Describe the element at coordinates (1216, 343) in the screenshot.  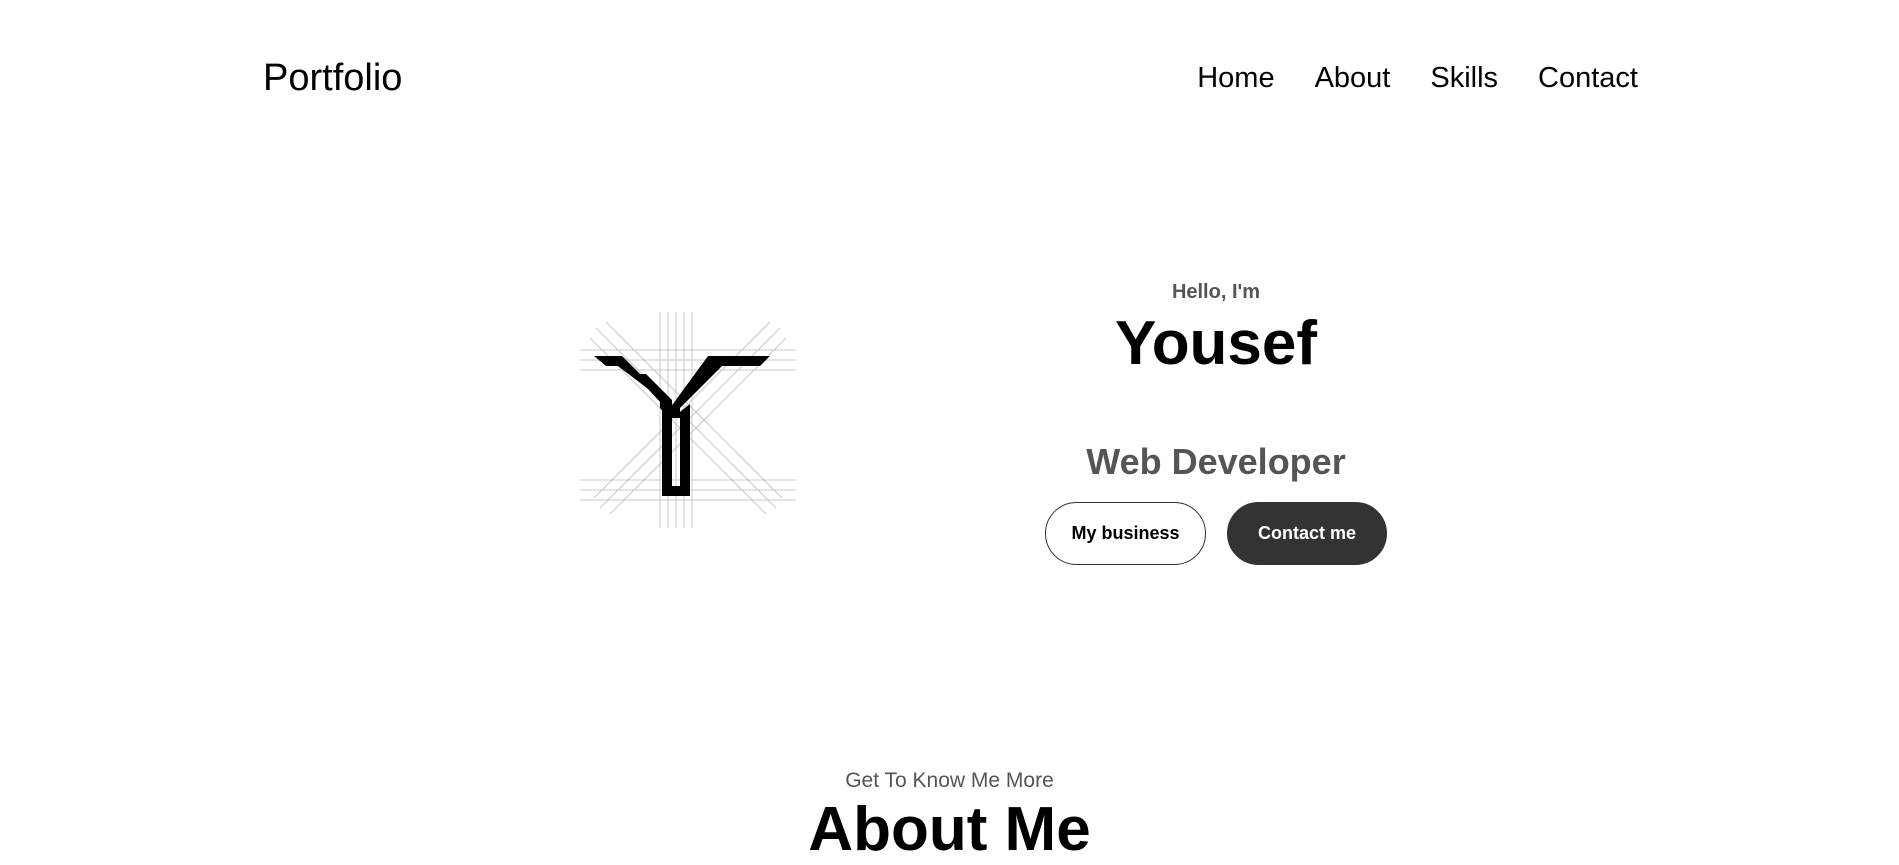
I see `hero-name: Yousef` at that location.